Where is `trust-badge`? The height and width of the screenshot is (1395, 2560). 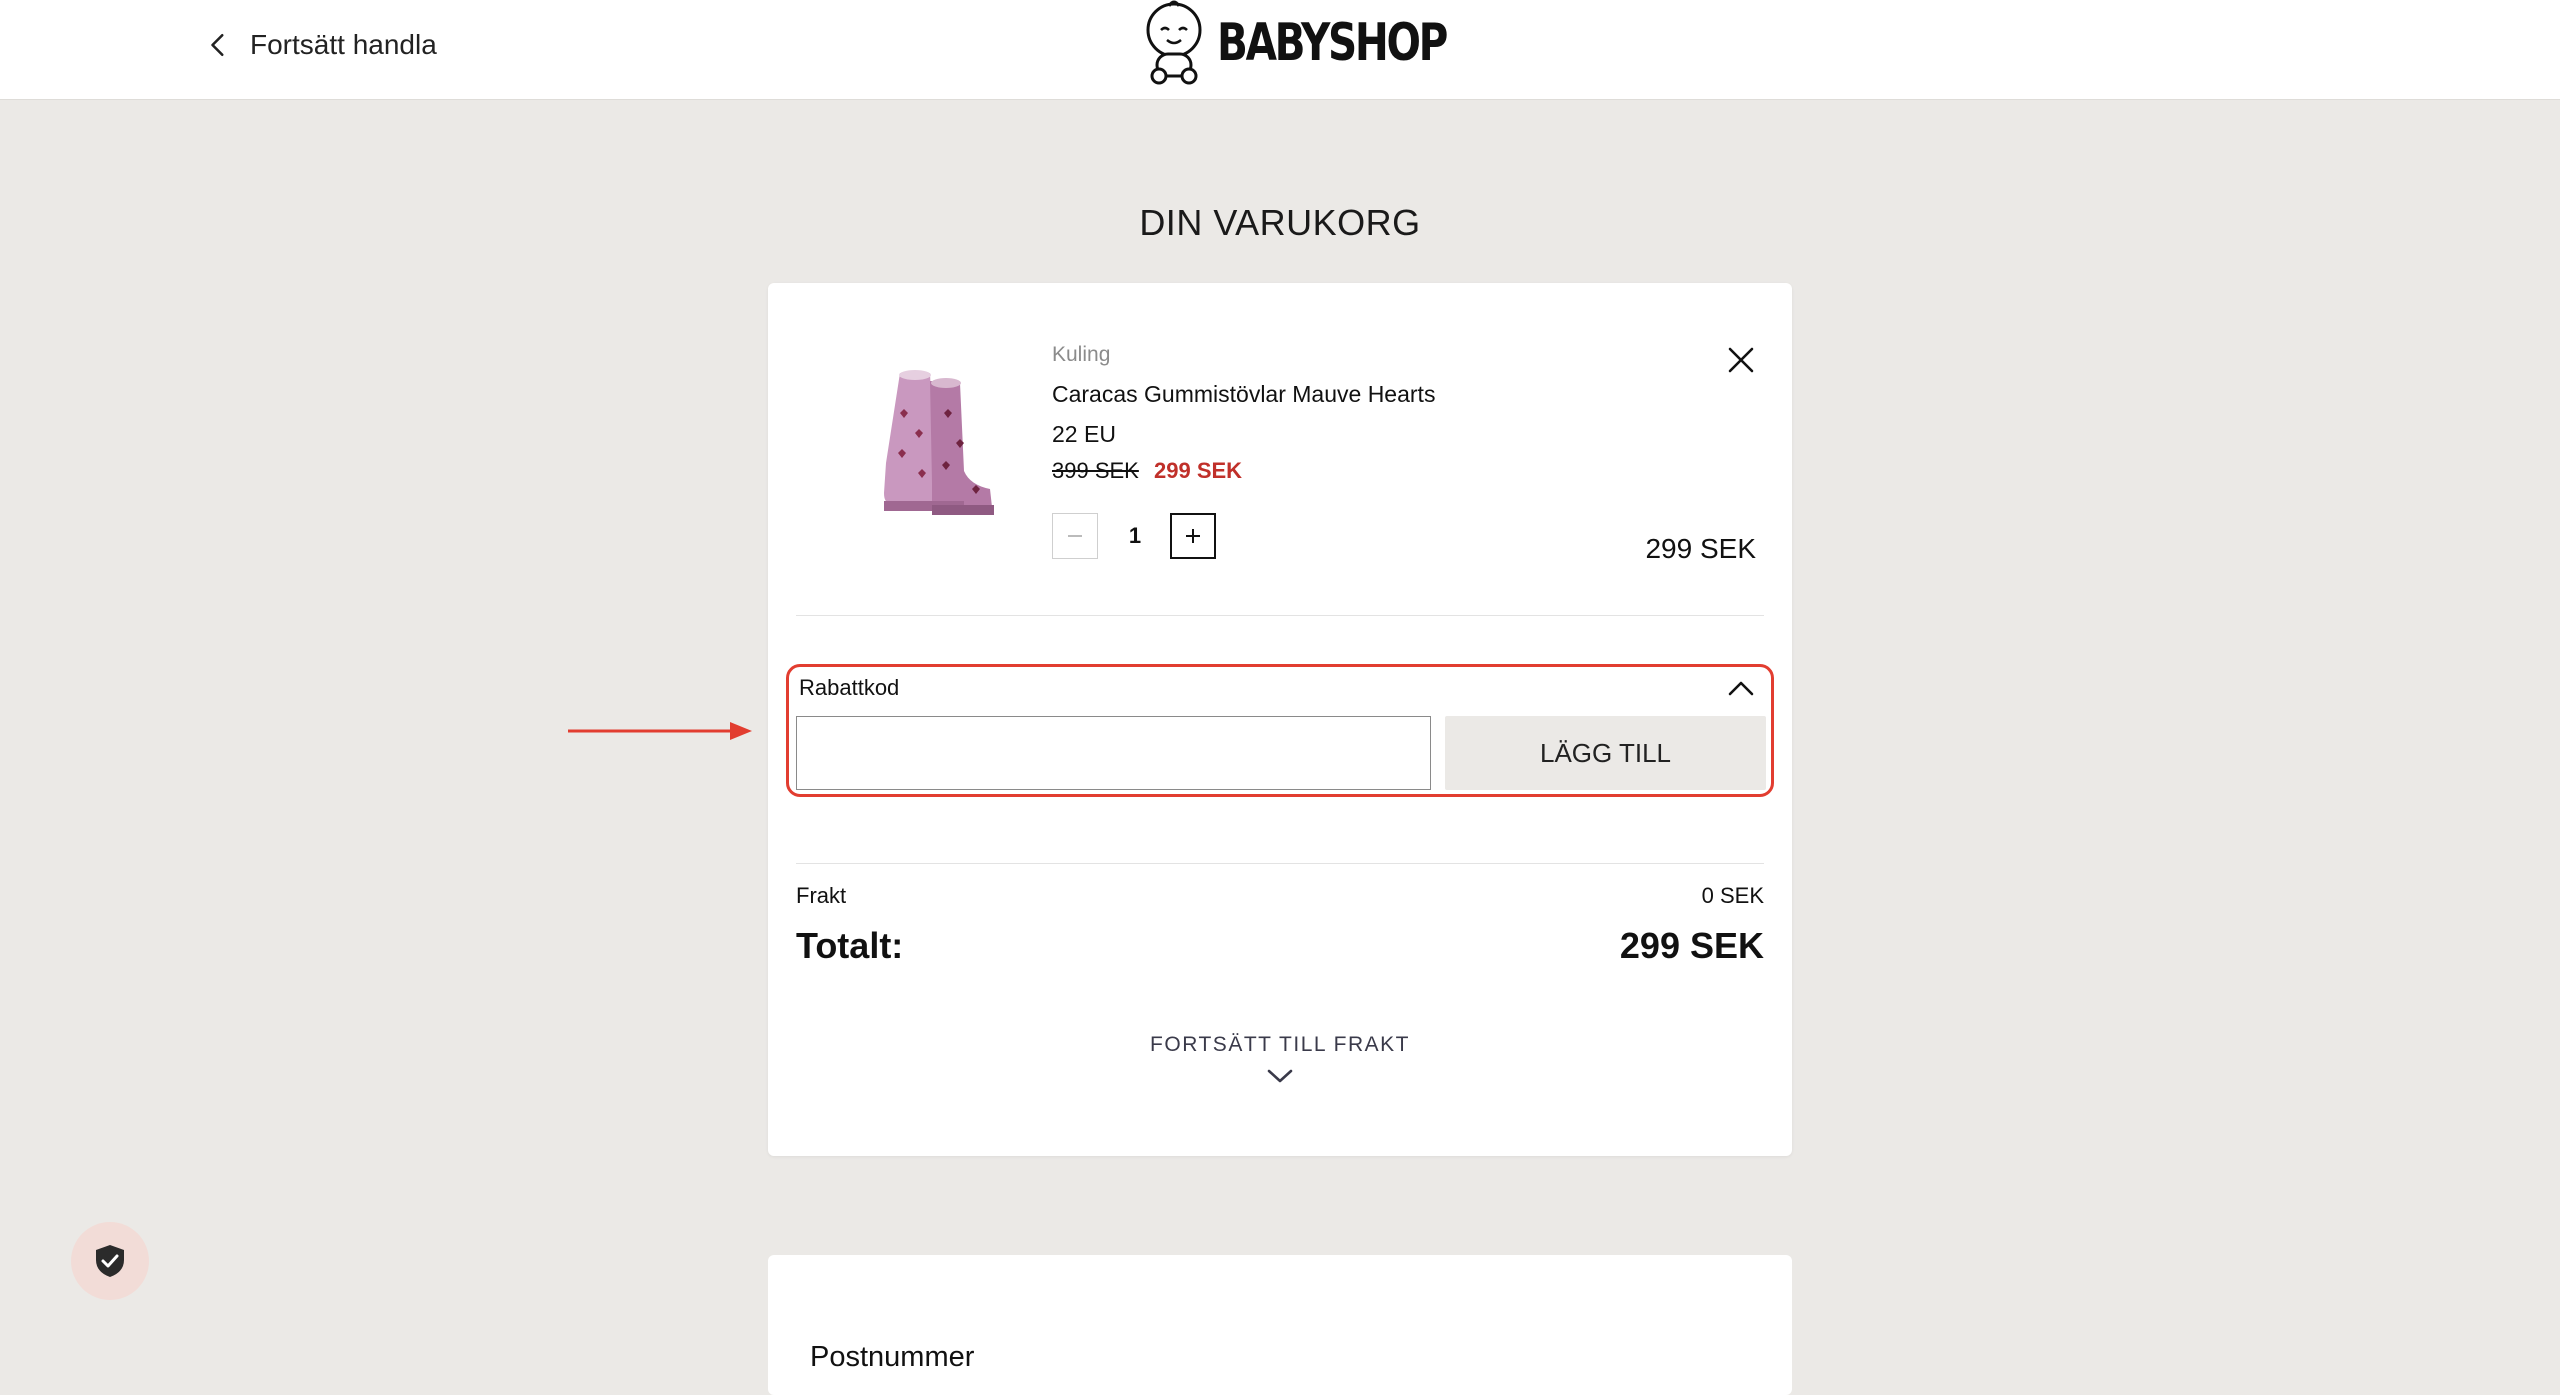 trust-badge is located at coordinates (110, 1261).